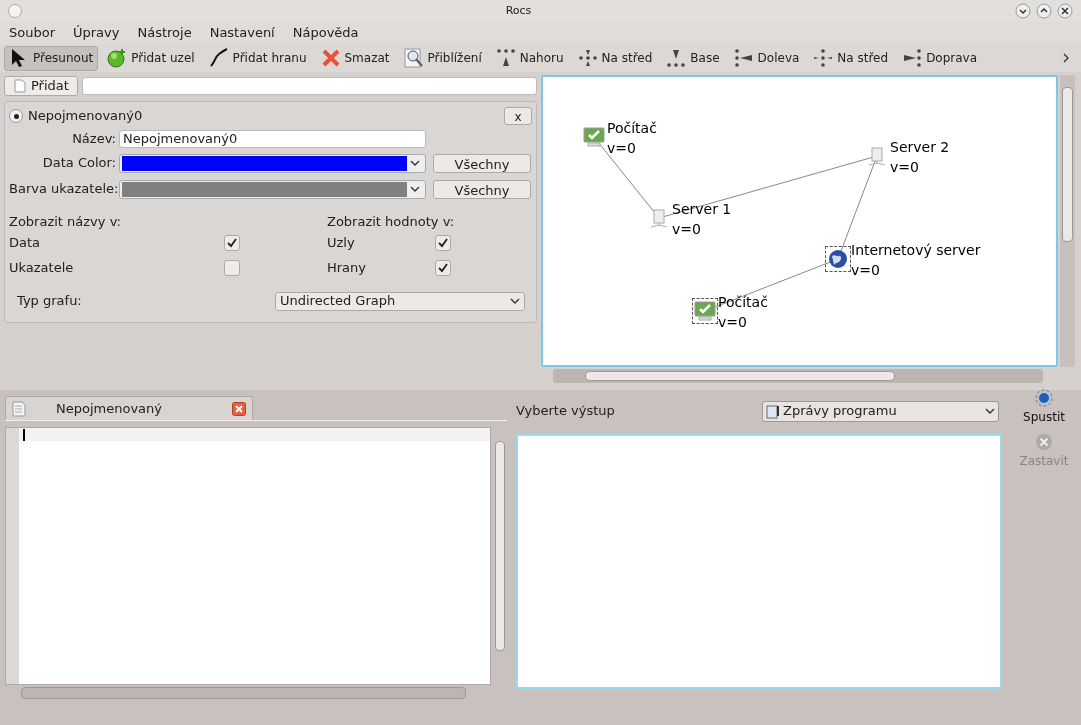 The height and width of the screenshot is (725, 1081). What do you see at coordinates (518, 116) in the screenshot?
I see `close-button: x` at bounding box center [518, 116].